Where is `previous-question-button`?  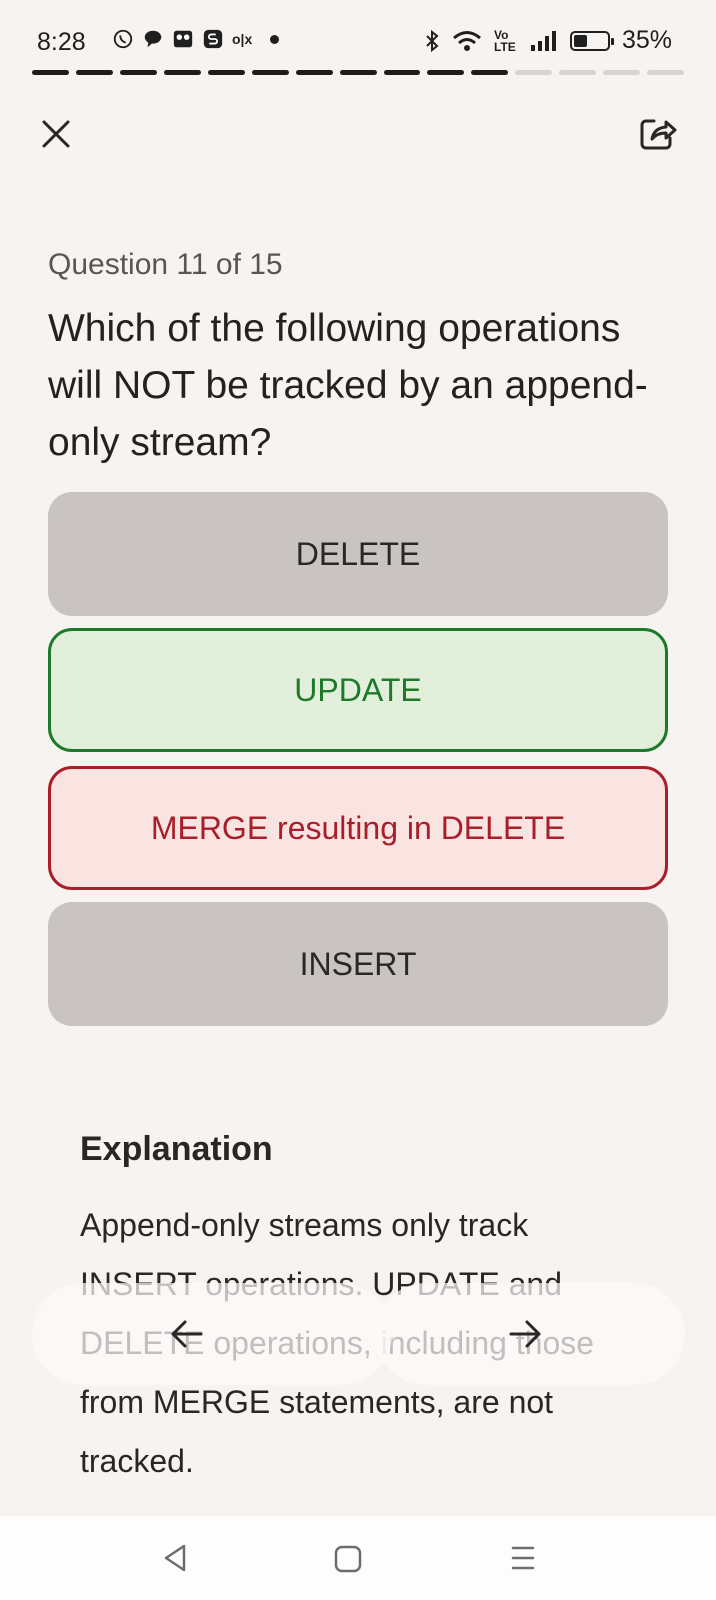 previous-question-button is located at coordinates (212, 1334).